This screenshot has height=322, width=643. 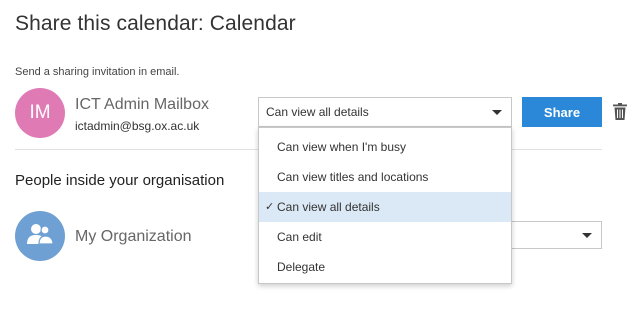 I want to click on organisation-avatar, so click(x=40, y=236).